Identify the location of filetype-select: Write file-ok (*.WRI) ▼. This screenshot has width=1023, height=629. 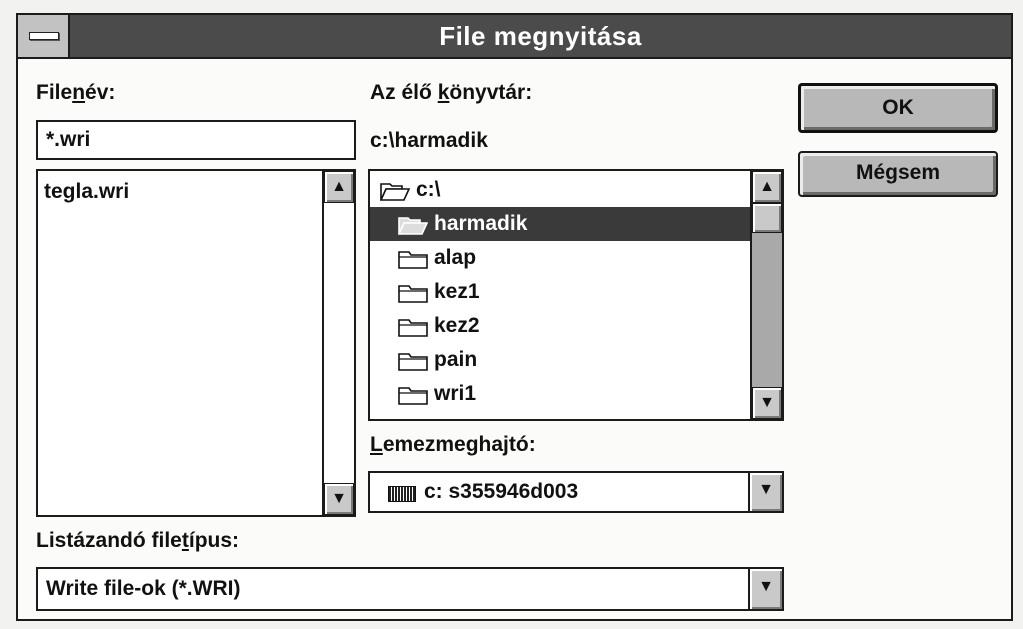
(410, 589).